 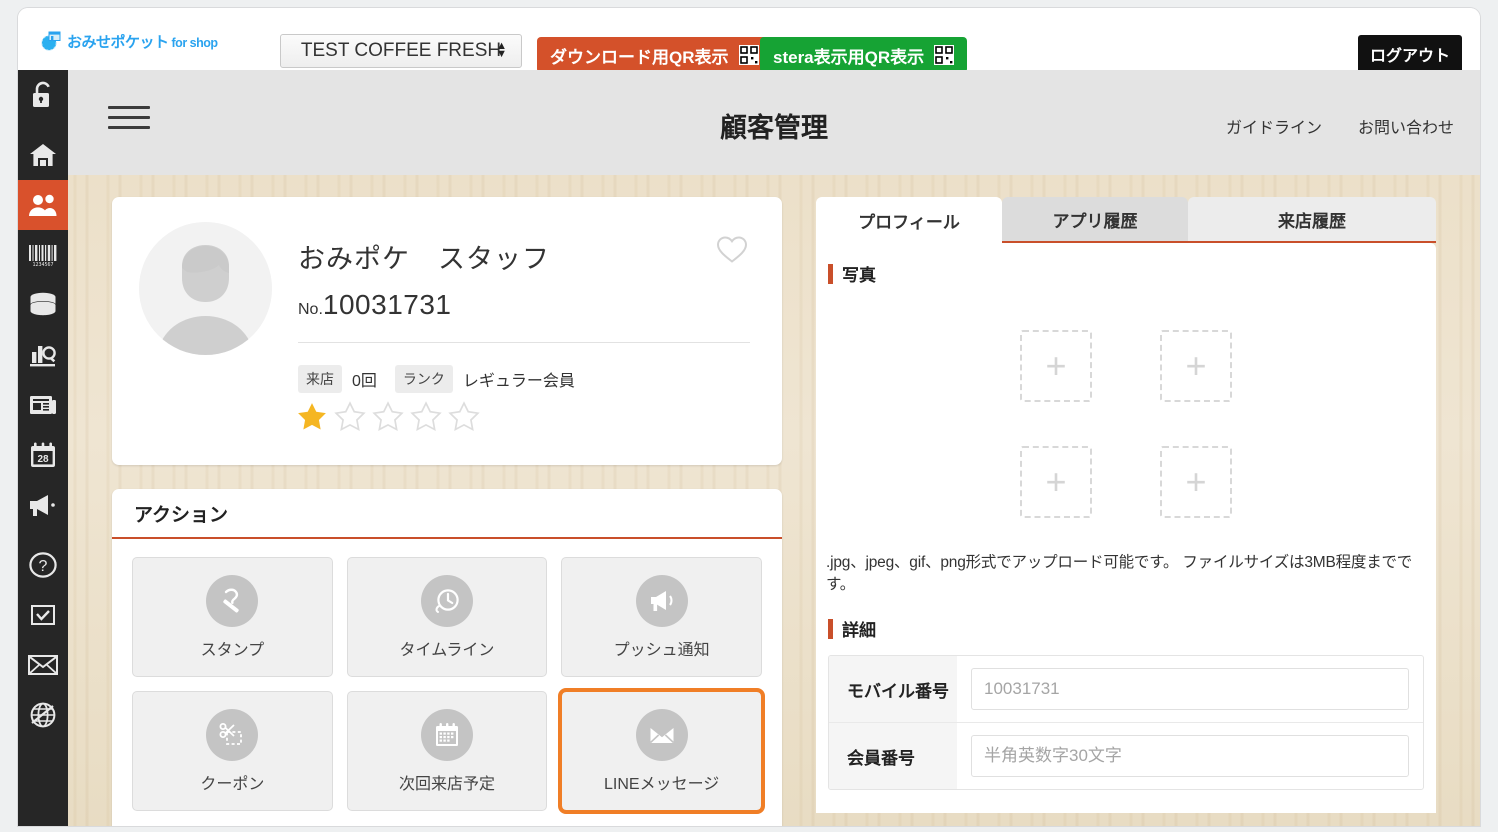 What do you see at coordinates (909, 220) in the screenshot?
I see `tab-profile: プロフィール` at bounding box center [909, 220].